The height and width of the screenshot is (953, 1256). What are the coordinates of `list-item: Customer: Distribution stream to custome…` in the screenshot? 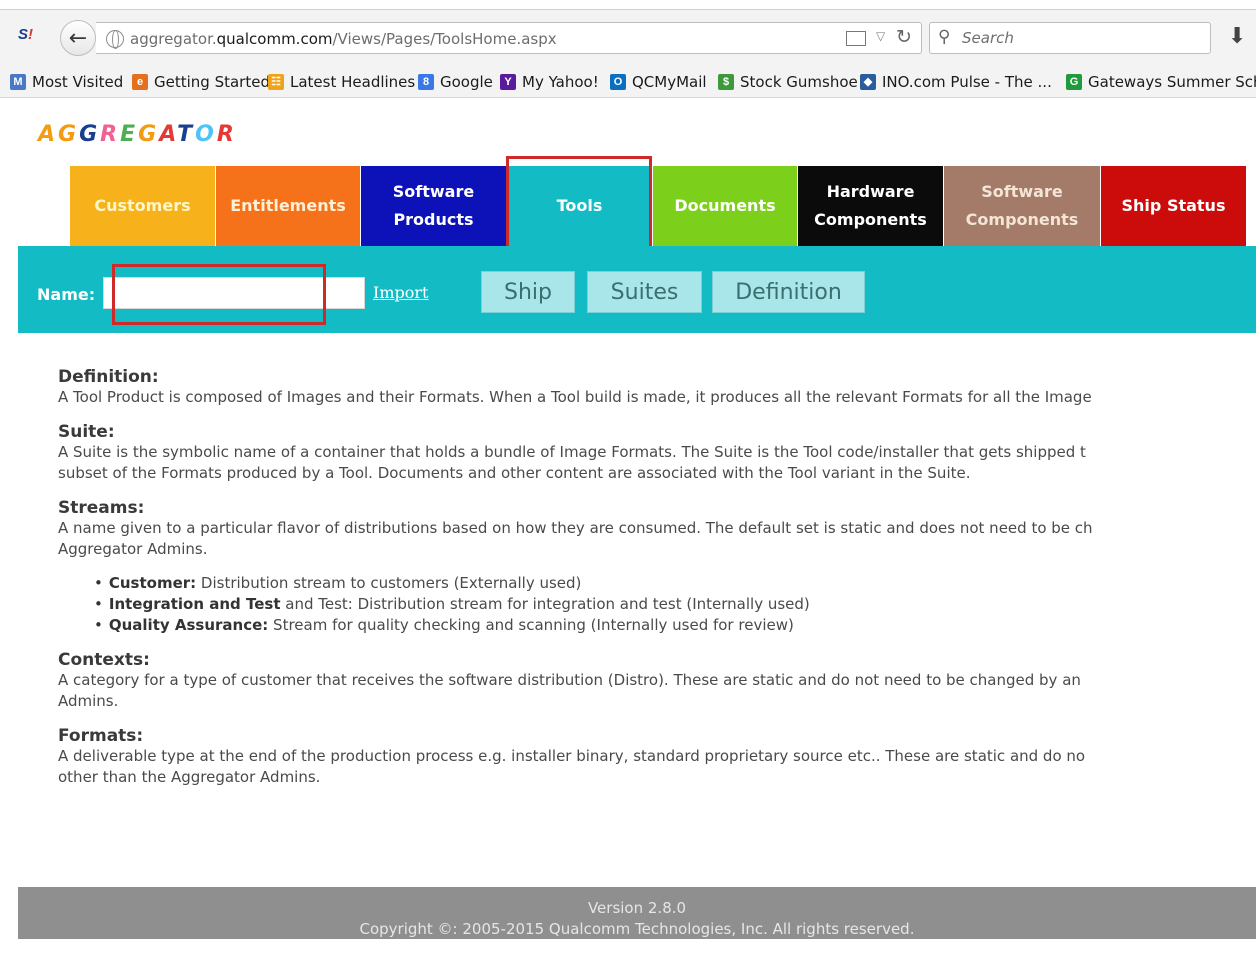 It's located at (675, 583).